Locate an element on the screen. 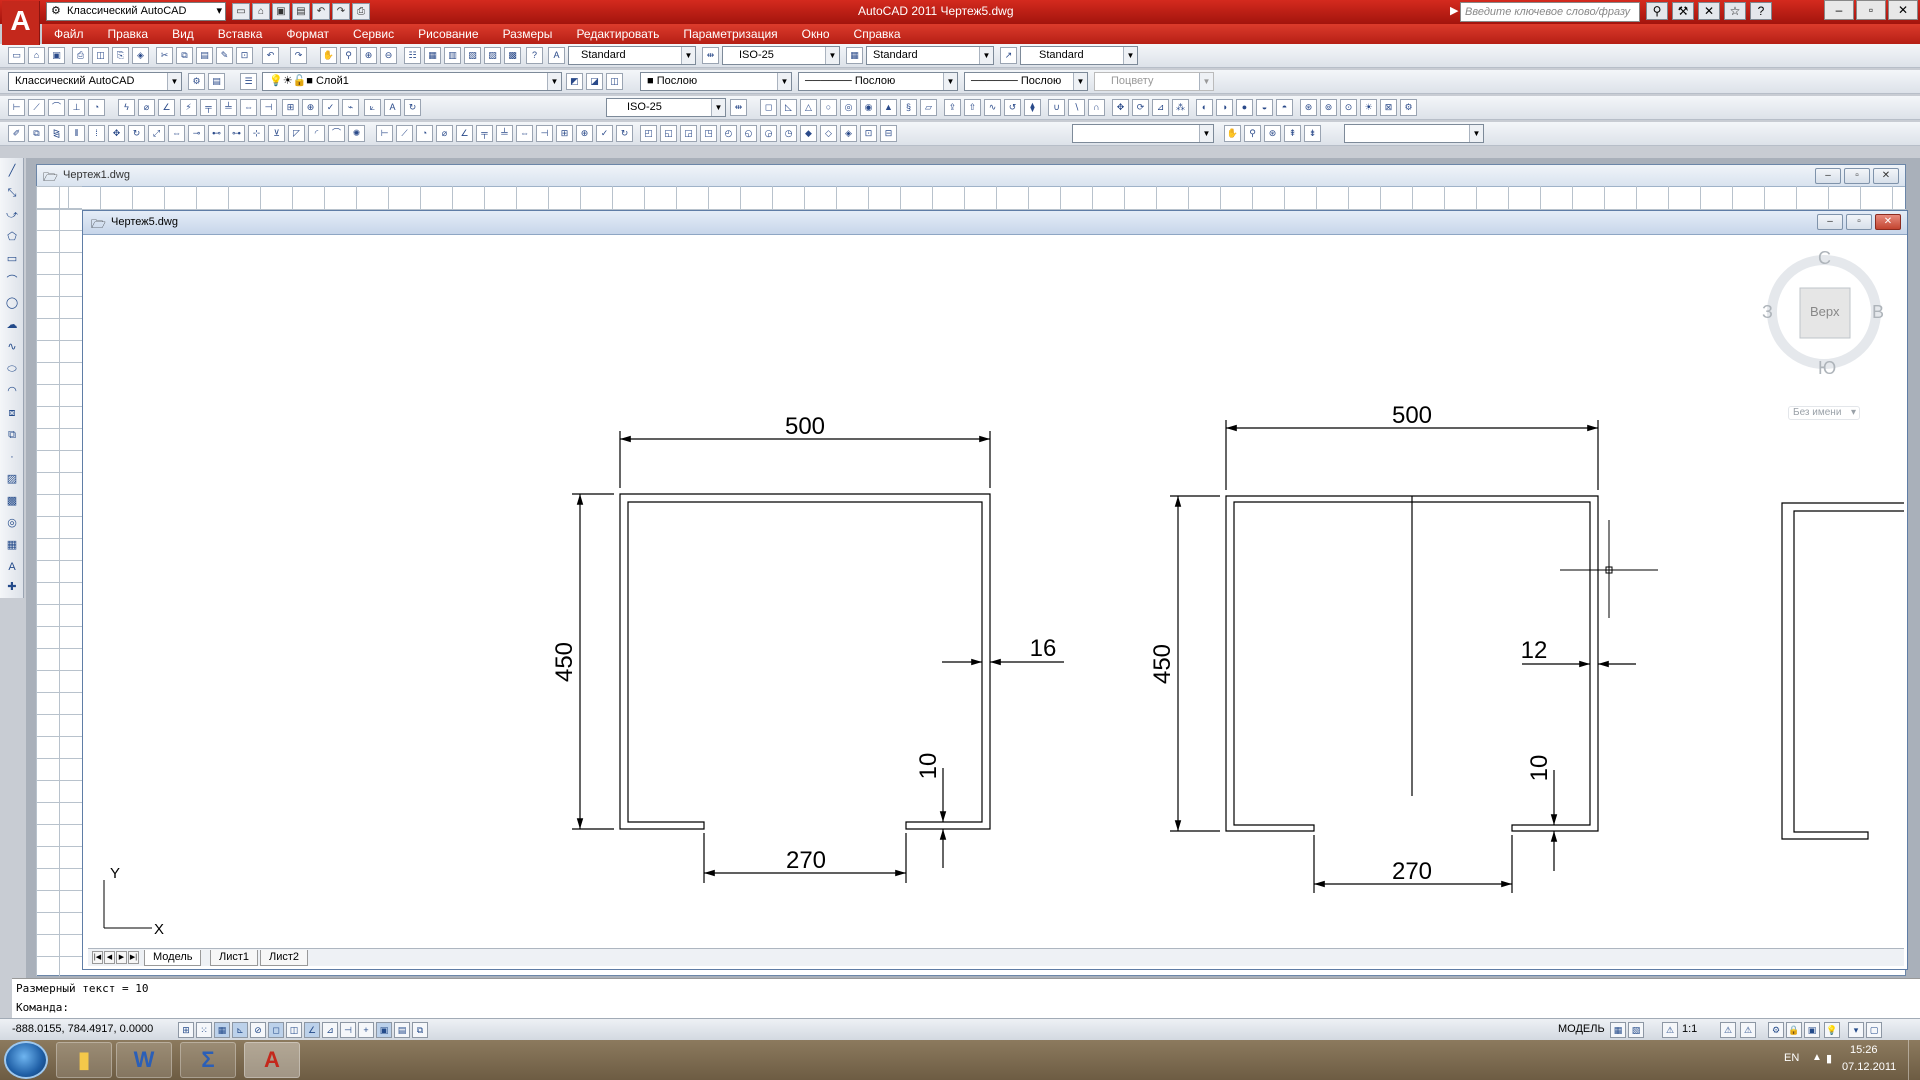 This screenshot has height=1080, width=1920. rotate-icon: ↻ is located at coordinates (136, 133).